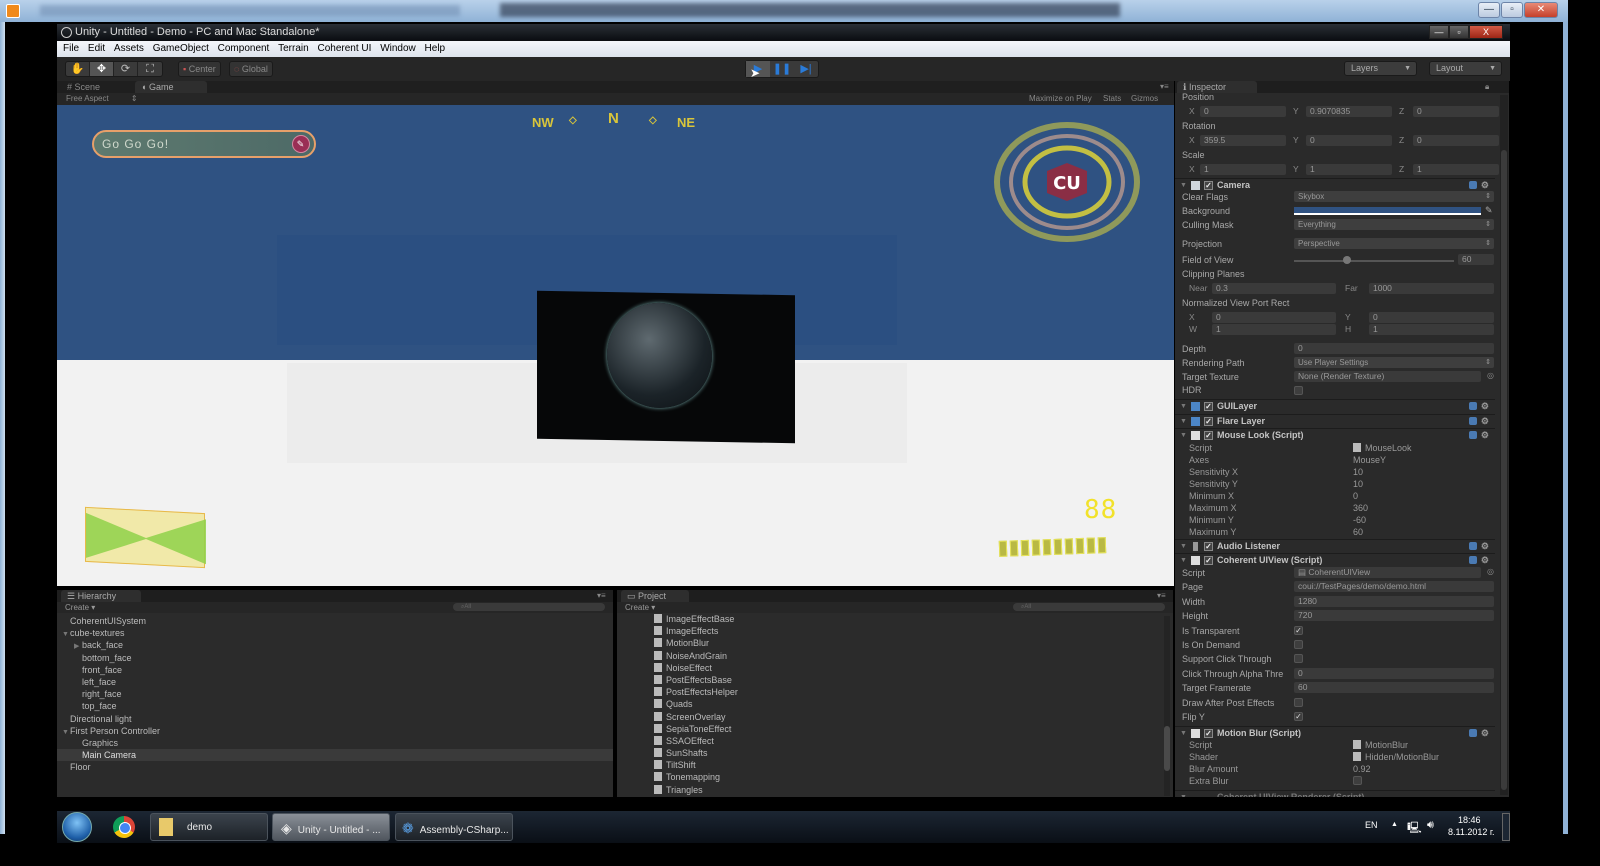  What do you see at coordinates (1349, 140) in the screenshot?
I see `rotation-y-field: 0` at bounding box center [1349, 140].